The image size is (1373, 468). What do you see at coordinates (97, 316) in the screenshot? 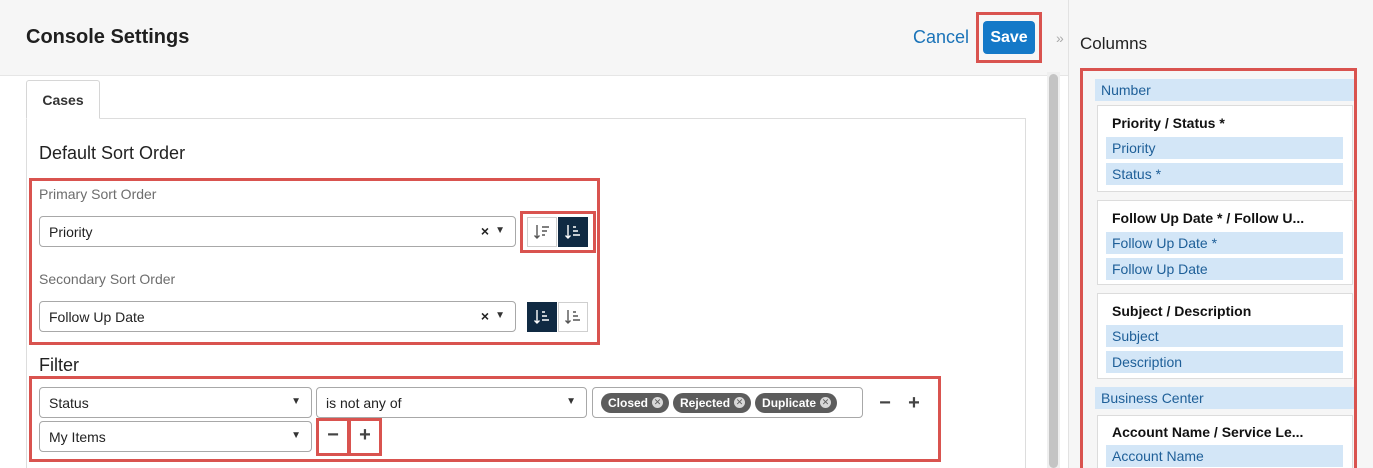
I see `secondary-sort-value: Follow Up Date` at bounding box center [97, 316].